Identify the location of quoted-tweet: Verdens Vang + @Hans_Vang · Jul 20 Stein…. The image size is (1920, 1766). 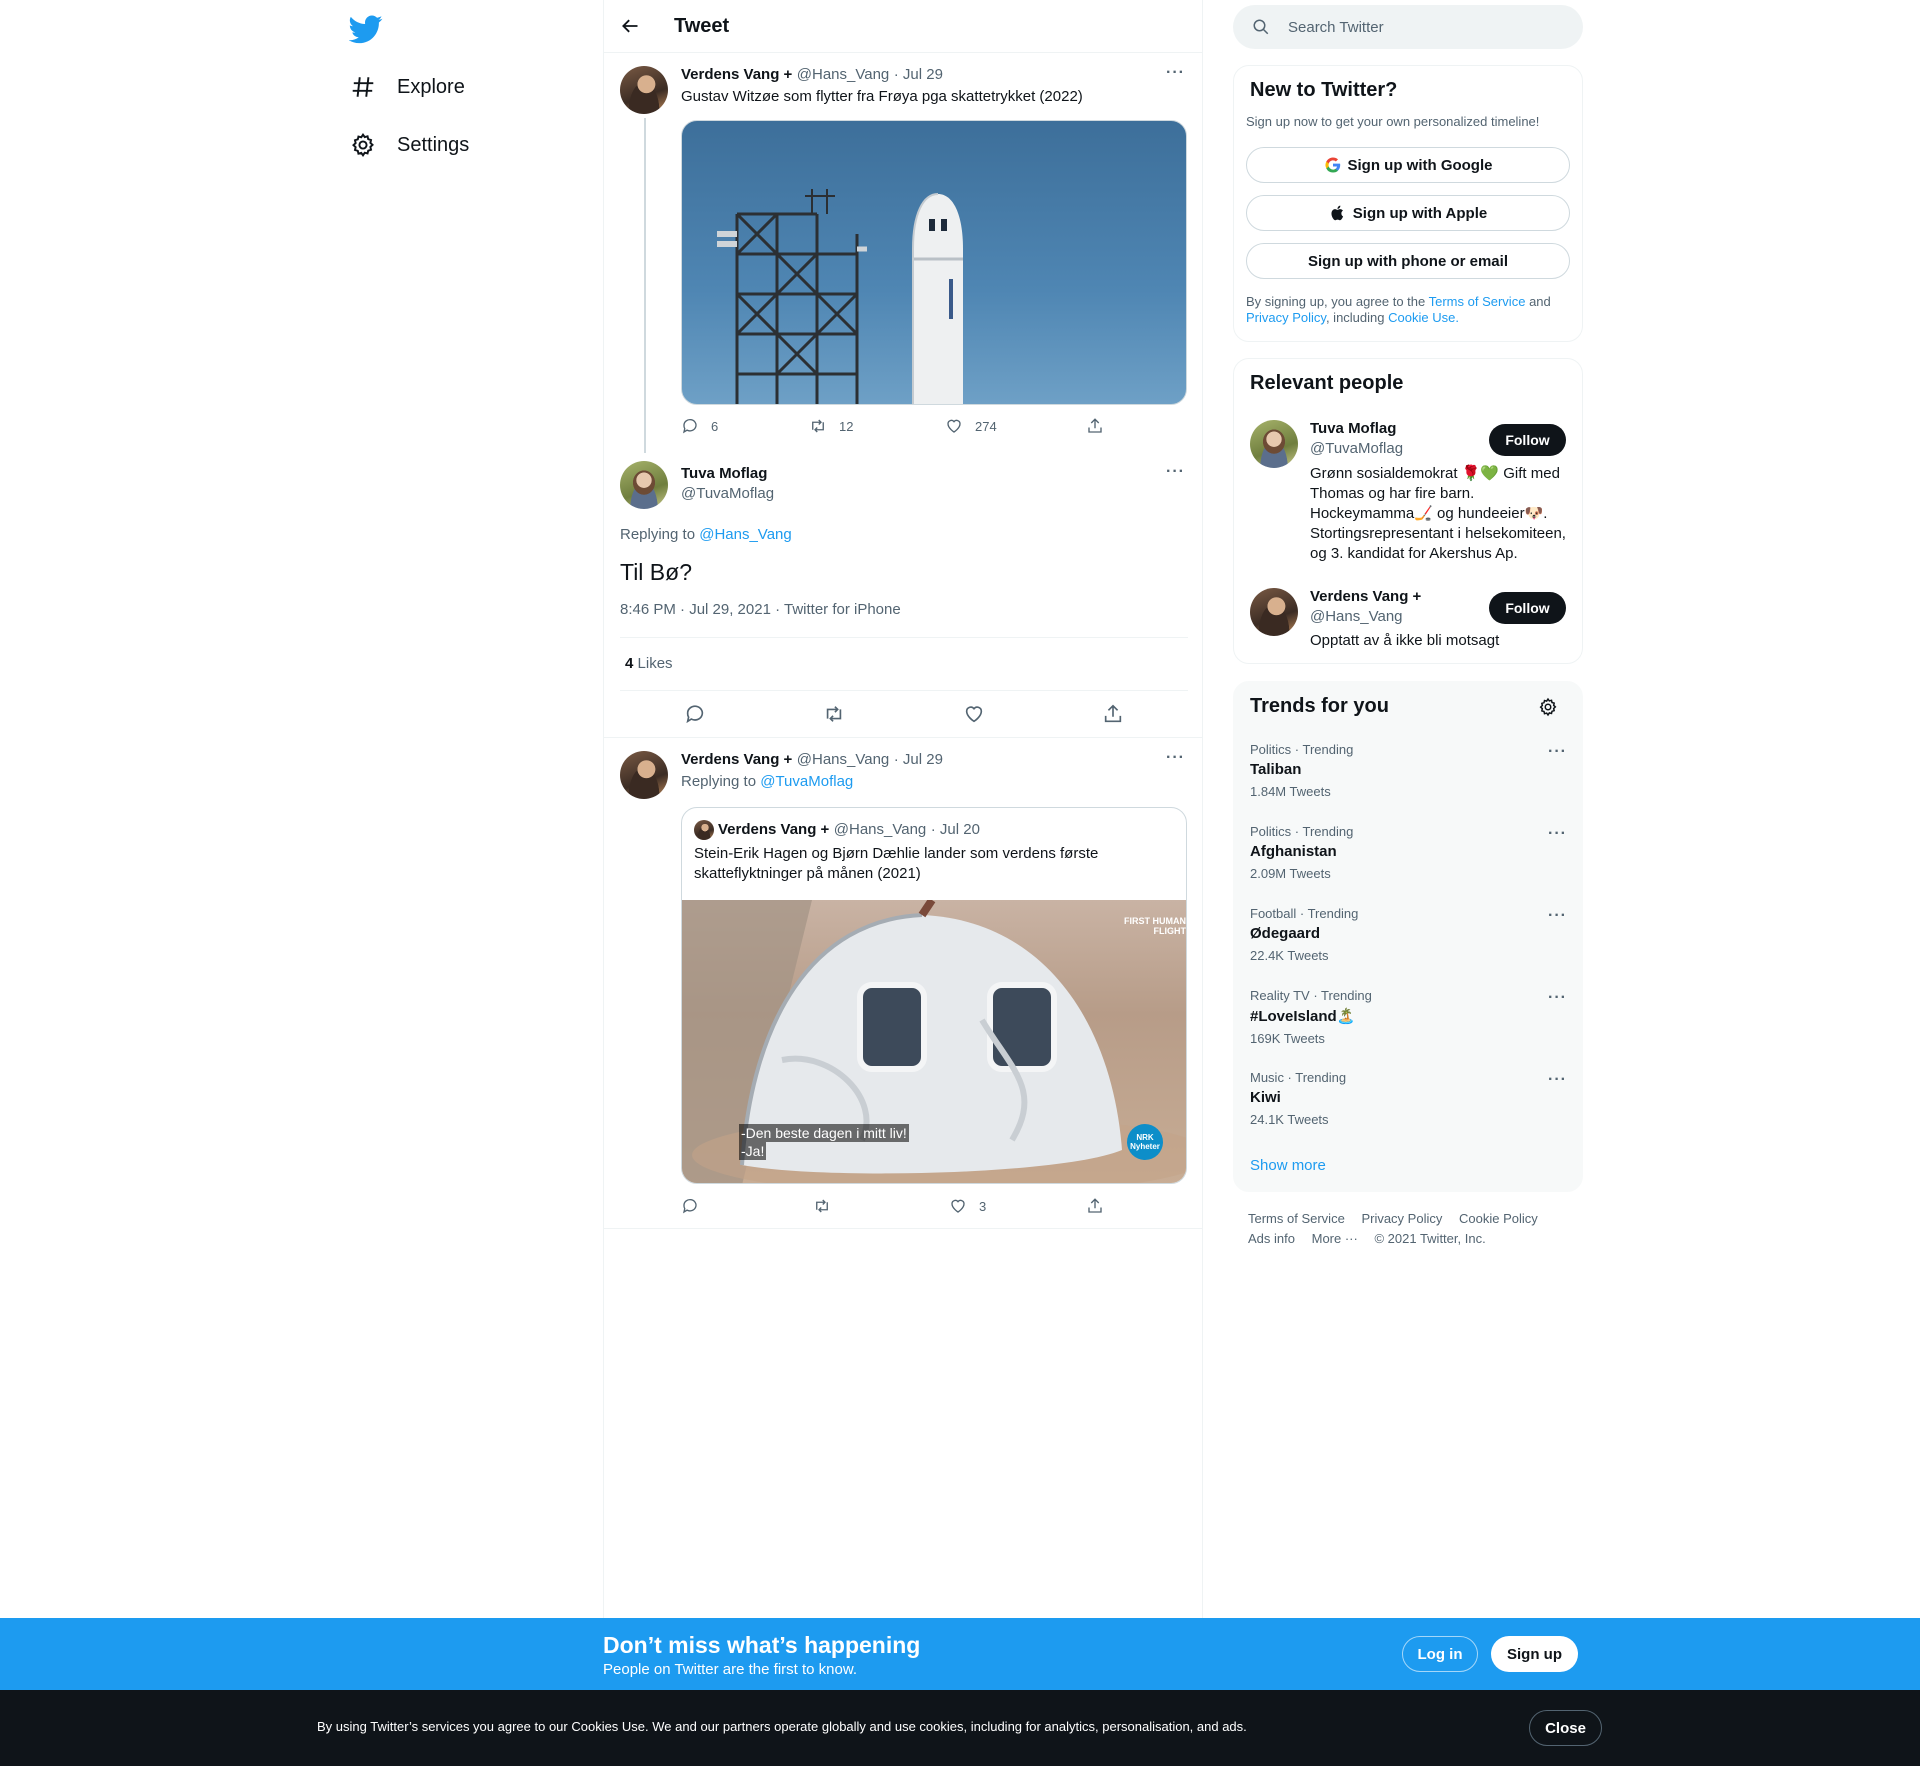
(934, 995).